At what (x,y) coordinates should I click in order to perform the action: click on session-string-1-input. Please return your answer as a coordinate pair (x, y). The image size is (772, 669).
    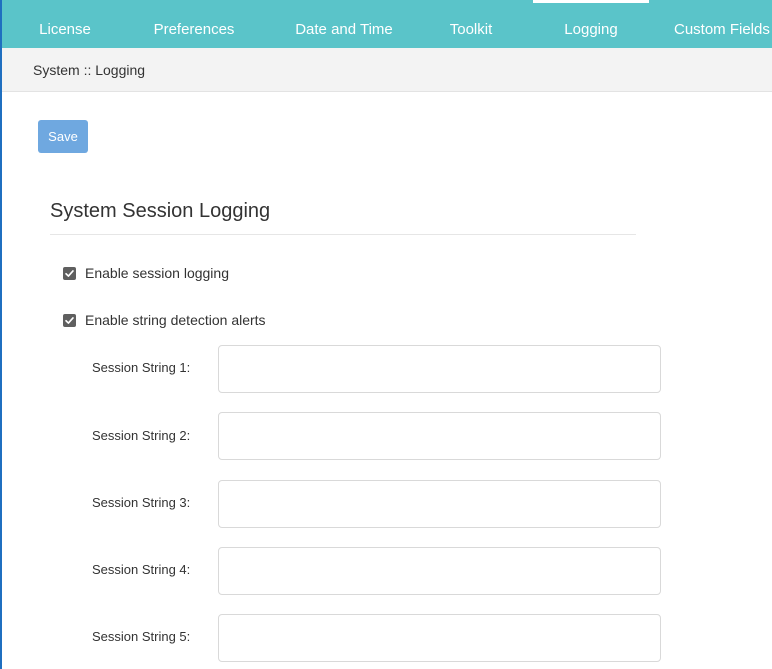
    Looking at the image, I should click on (439, 369).